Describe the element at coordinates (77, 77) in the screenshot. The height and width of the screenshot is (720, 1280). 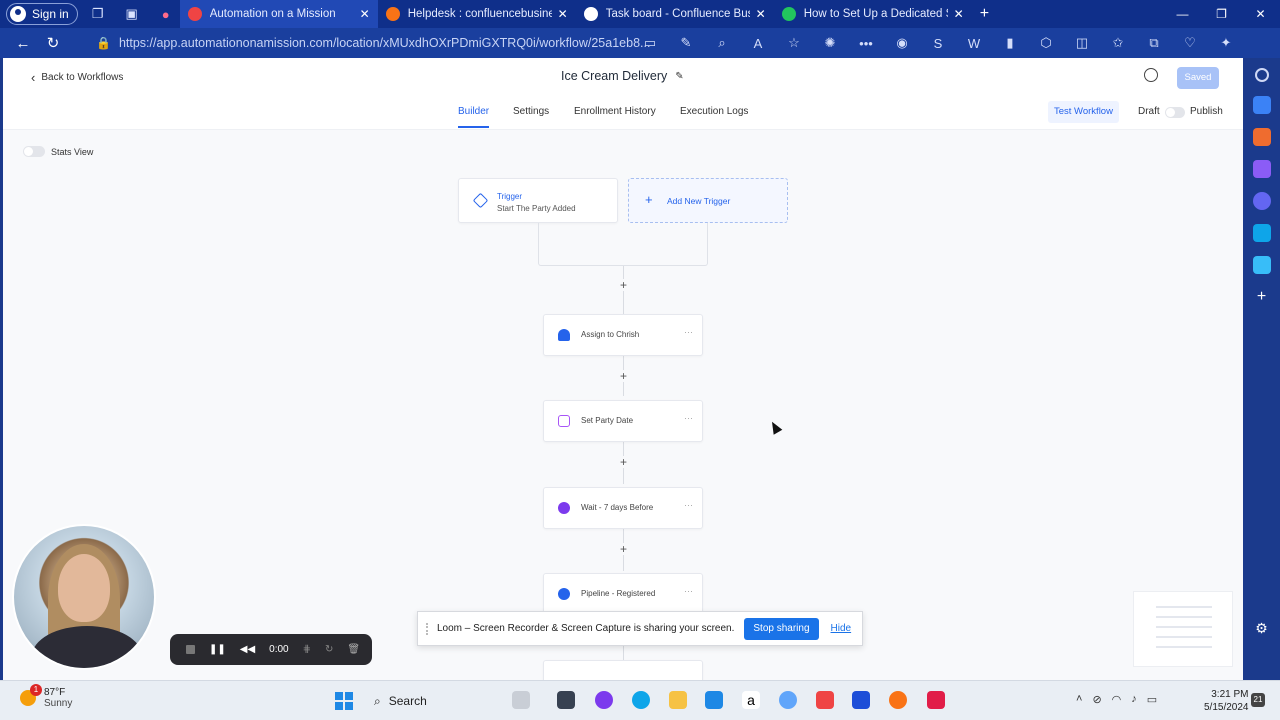
I see `back-to-workflows-link: ‹ Back to Workflows` at that location.